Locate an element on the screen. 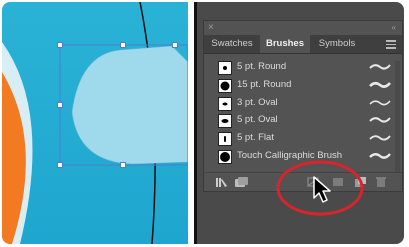  collapse-panel-icon: « is located at coordinates (394, 28).